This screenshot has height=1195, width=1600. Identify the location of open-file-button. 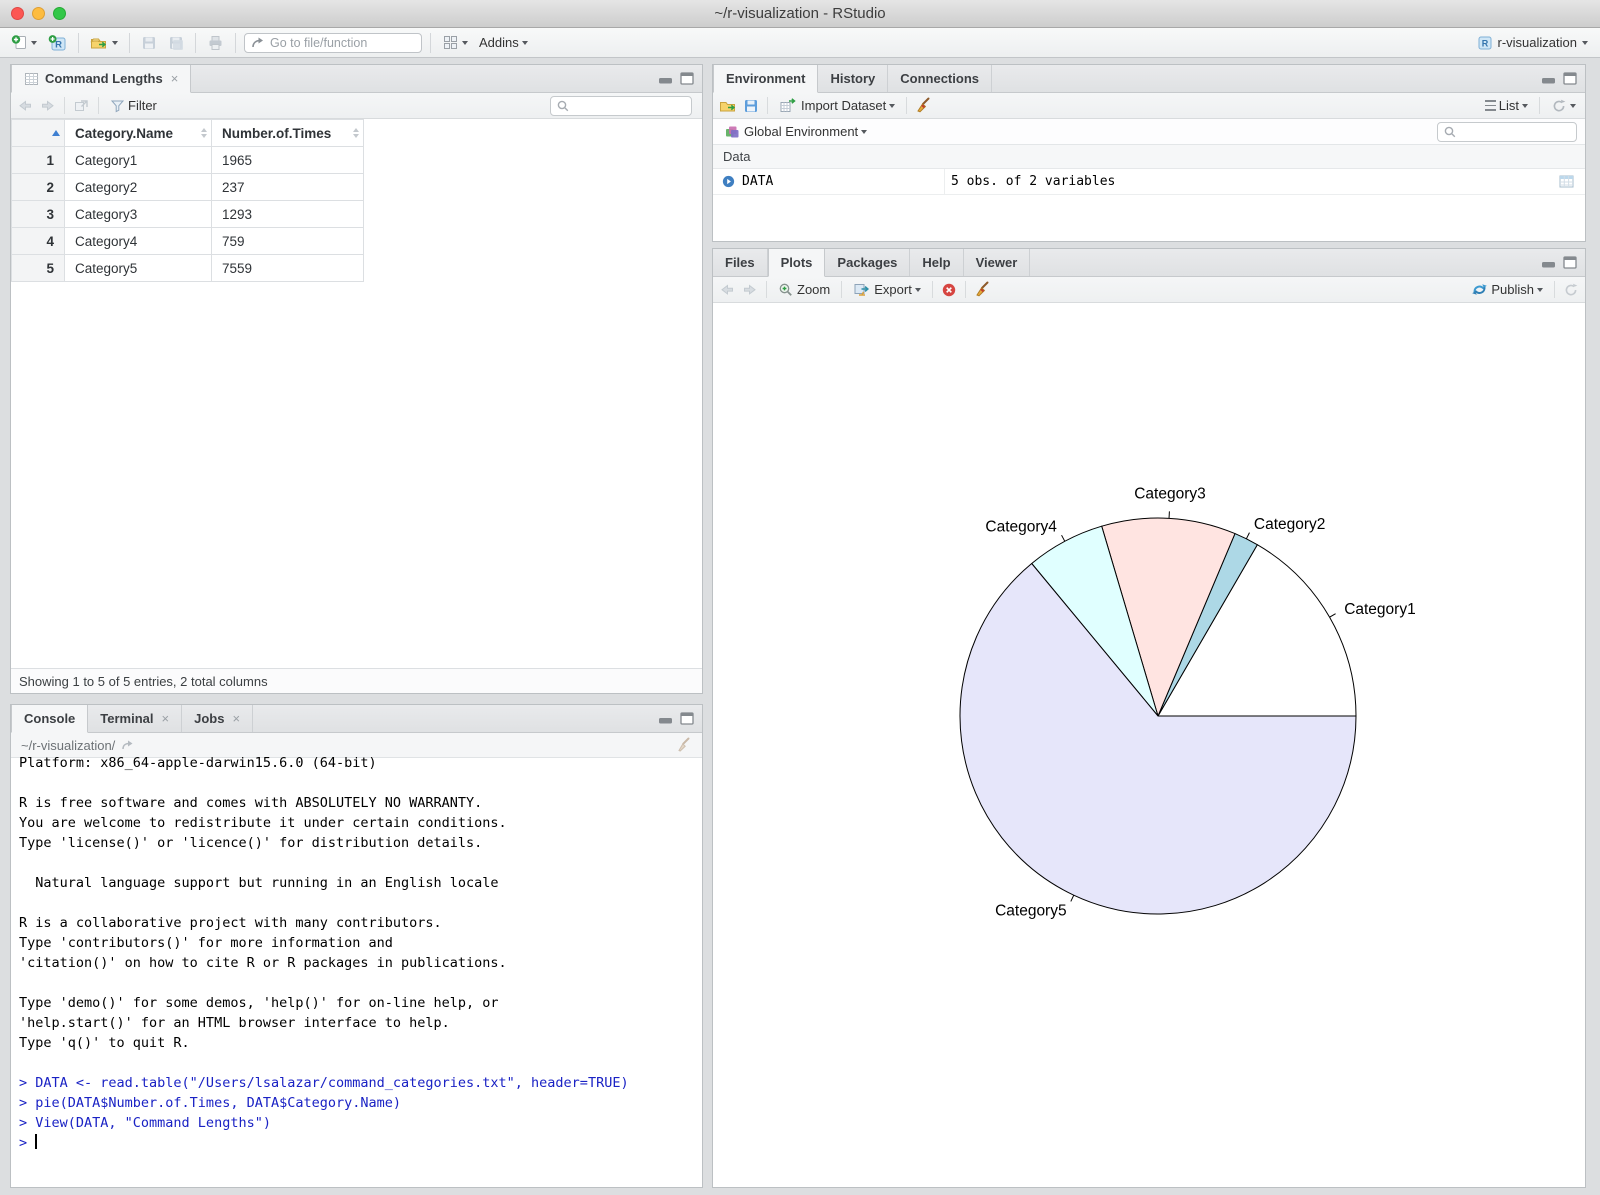
(104, 43).